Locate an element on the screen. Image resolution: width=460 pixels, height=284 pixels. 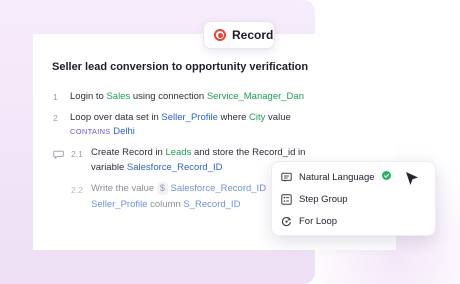
app-token: Sales is located at coordinates (118, 96).